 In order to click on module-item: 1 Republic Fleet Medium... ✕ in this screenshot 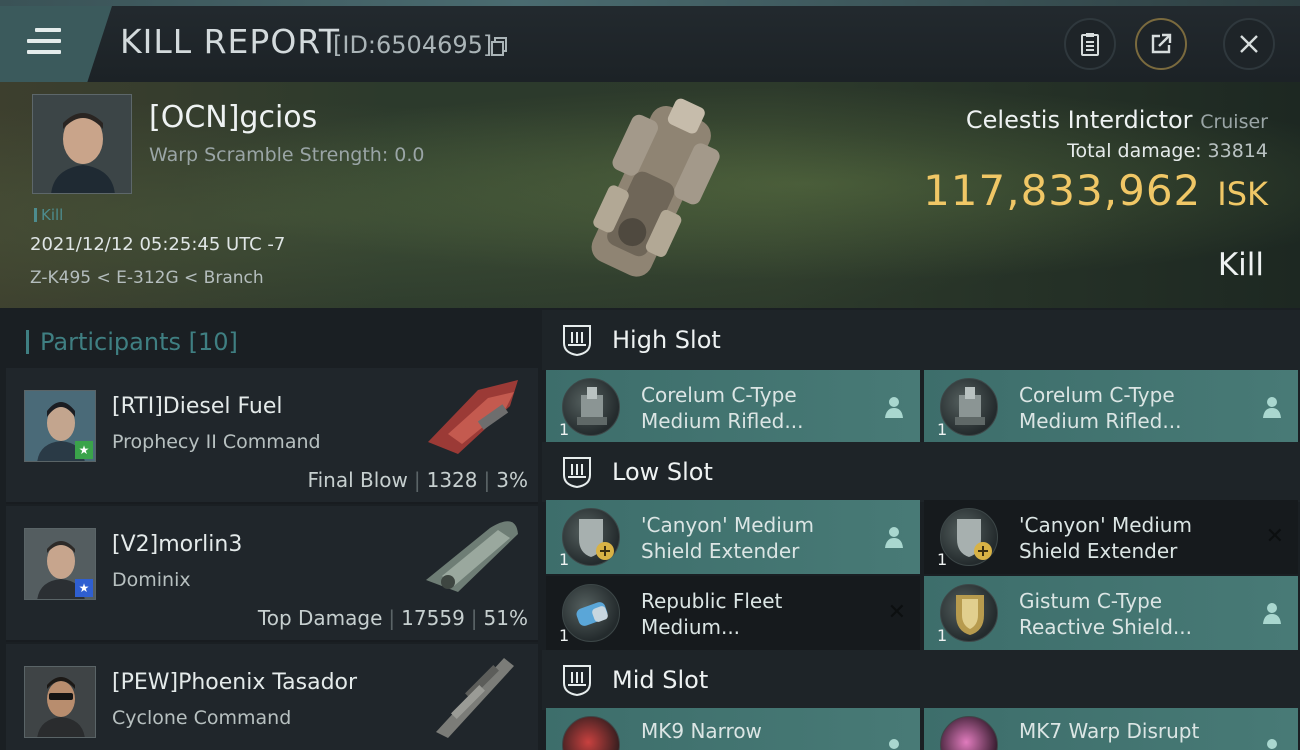, I will do `click(733, 613)`.